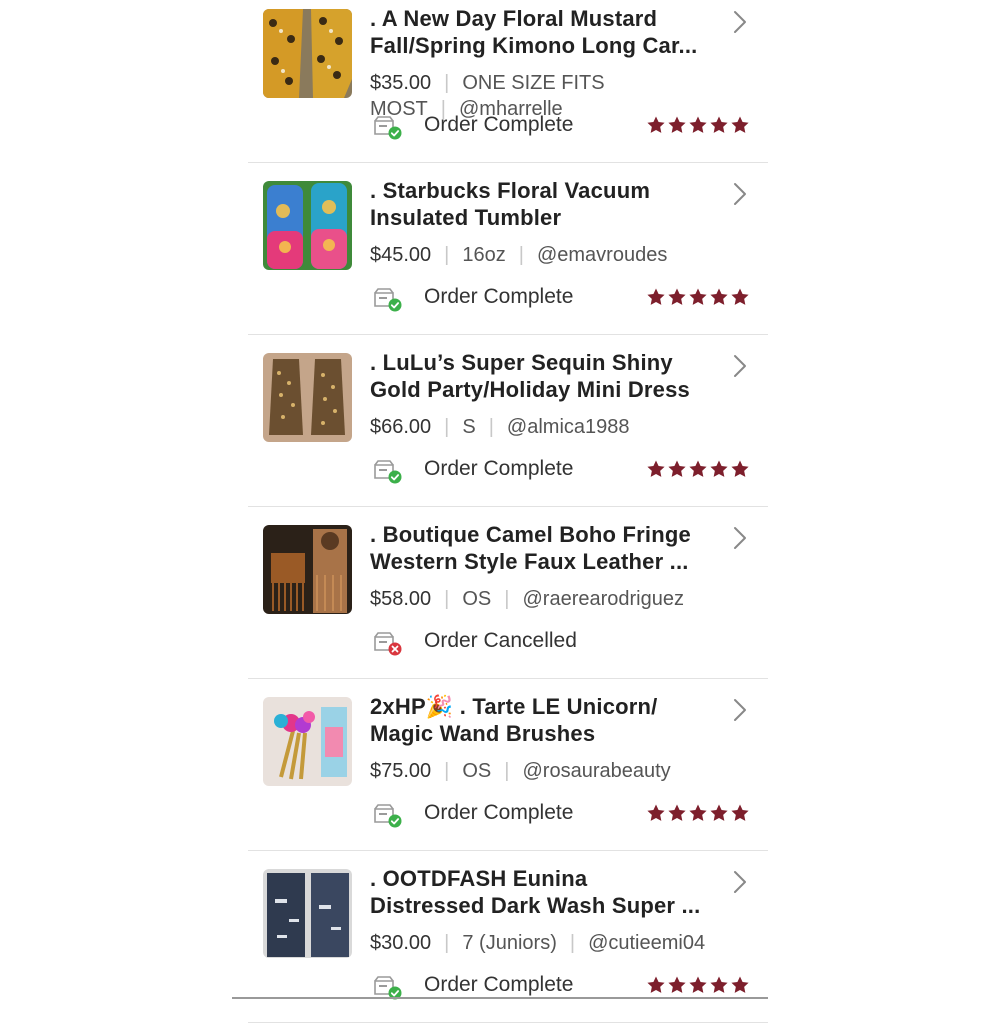 The height and width of the screenshot is (1023, 1000). I want to click on order-price: $30.00, so click(401, 943).